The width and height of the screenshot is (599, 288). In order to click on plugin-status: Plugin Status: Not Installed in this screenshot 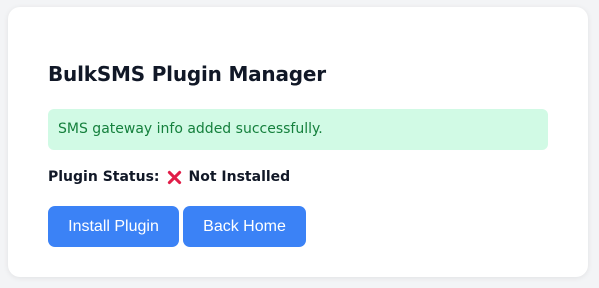, I will do `click(169, 177)`.